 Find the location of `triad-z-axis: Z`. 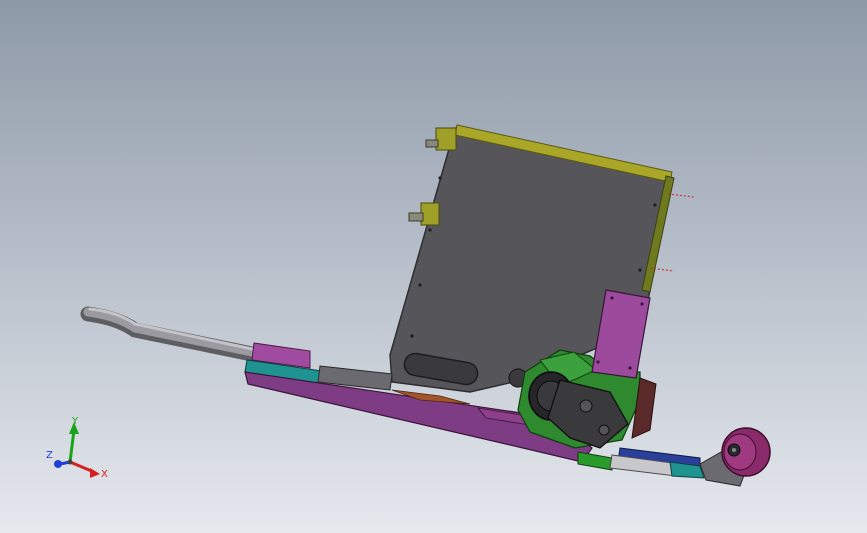

triad-z-axis: Z is located at coordinates (58, 459).